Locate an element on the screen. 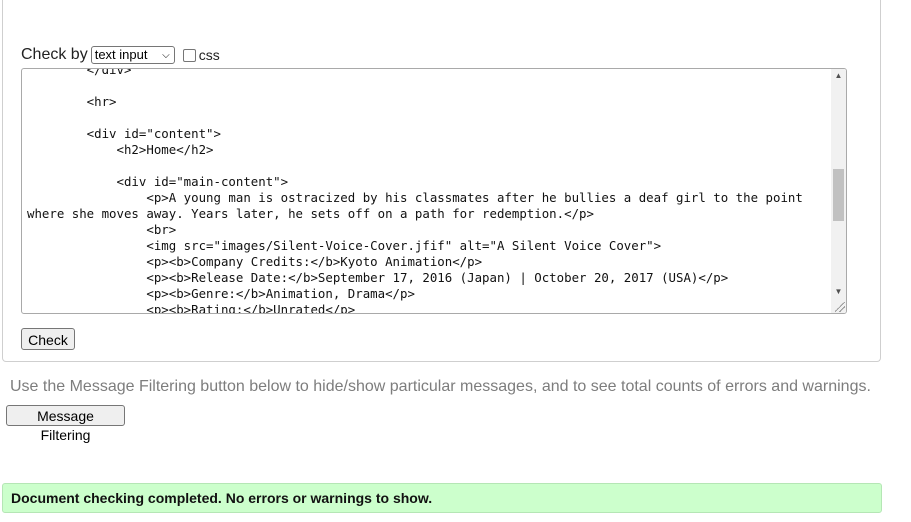 The image size is (911, 522). css-checkbox-label: css is located at coordinates (209, 55).